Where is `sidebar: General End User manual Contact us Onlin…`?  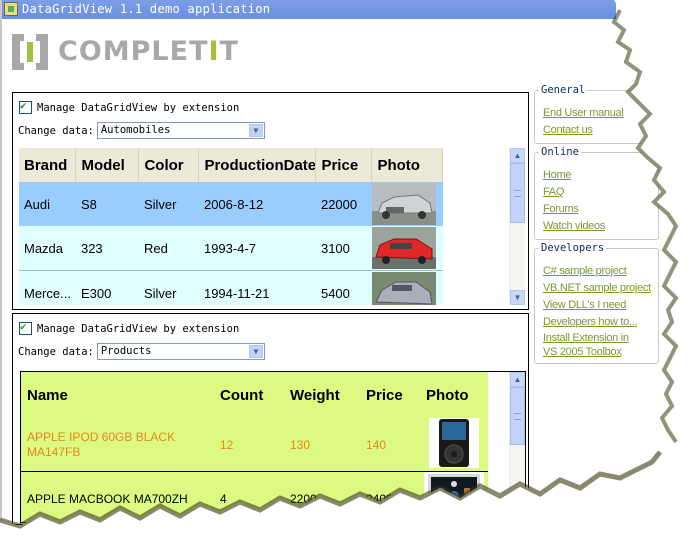
sidebar: General End User manual Contact us Onlin… is located at coordinates (596, 228).